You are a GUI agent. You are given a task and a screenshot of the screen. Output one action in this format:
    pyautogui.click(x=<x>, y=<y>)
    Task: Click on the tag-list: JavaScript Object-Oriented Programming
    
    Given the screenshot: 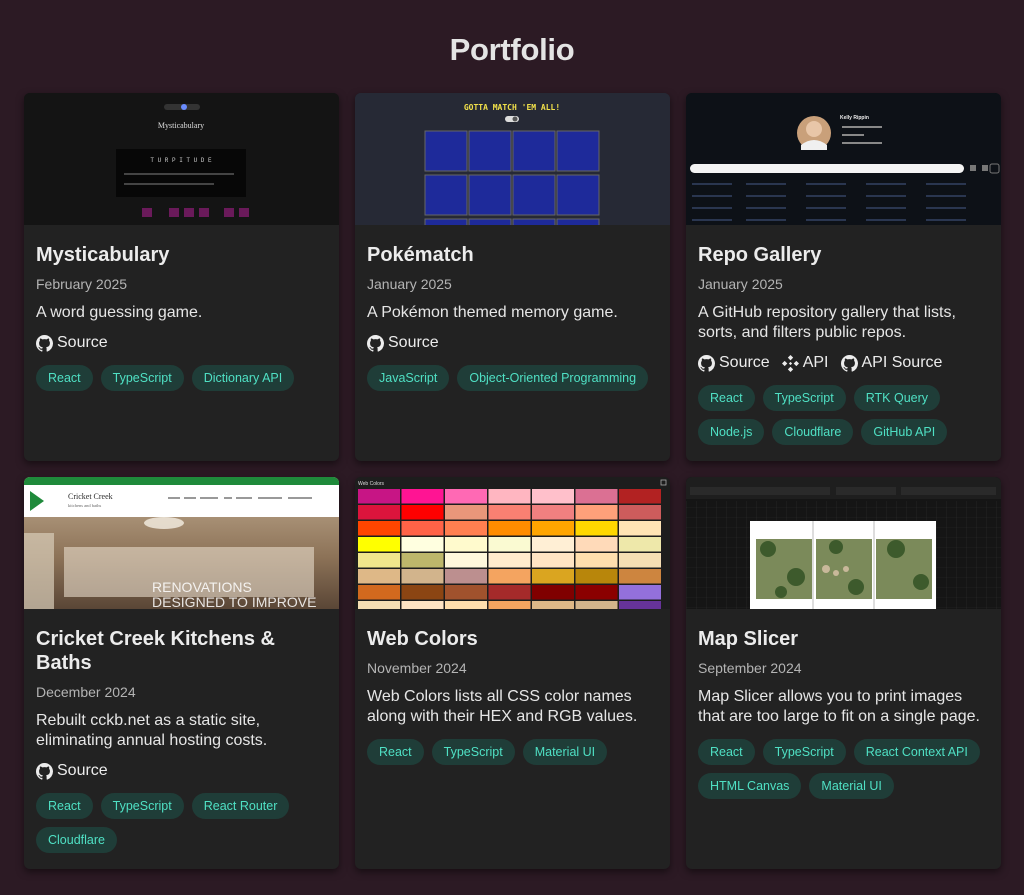 What is the action you would take?
    pyautogui.click(x=512, y=378)
    